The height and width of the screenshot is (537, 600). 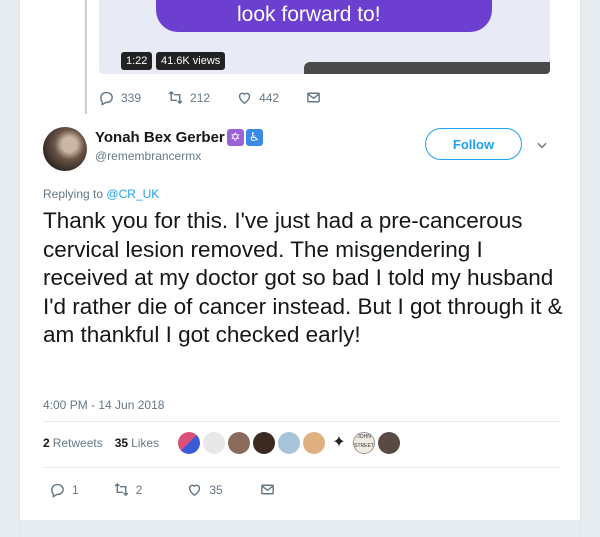 What do you see at coordinates (309, 14) in the screenshot?
I see `video-caption: look forward to!` at bounding box center [309, 14].